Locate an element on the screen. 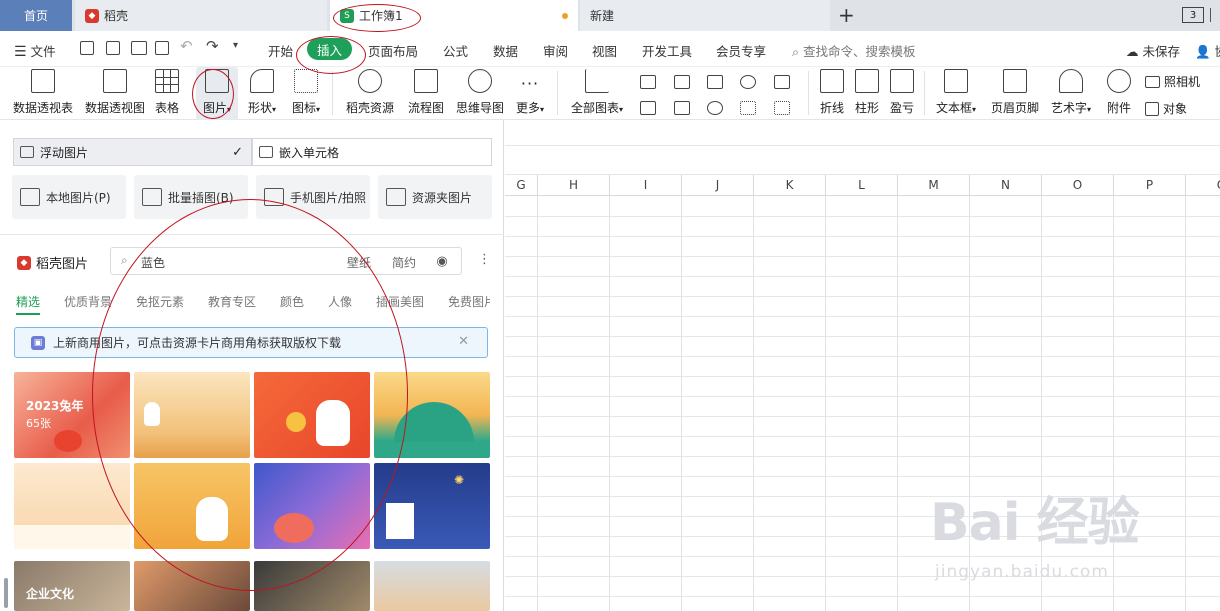 The image size is (1220, 611). column-header-g: G is located at coordinates (521, 185).